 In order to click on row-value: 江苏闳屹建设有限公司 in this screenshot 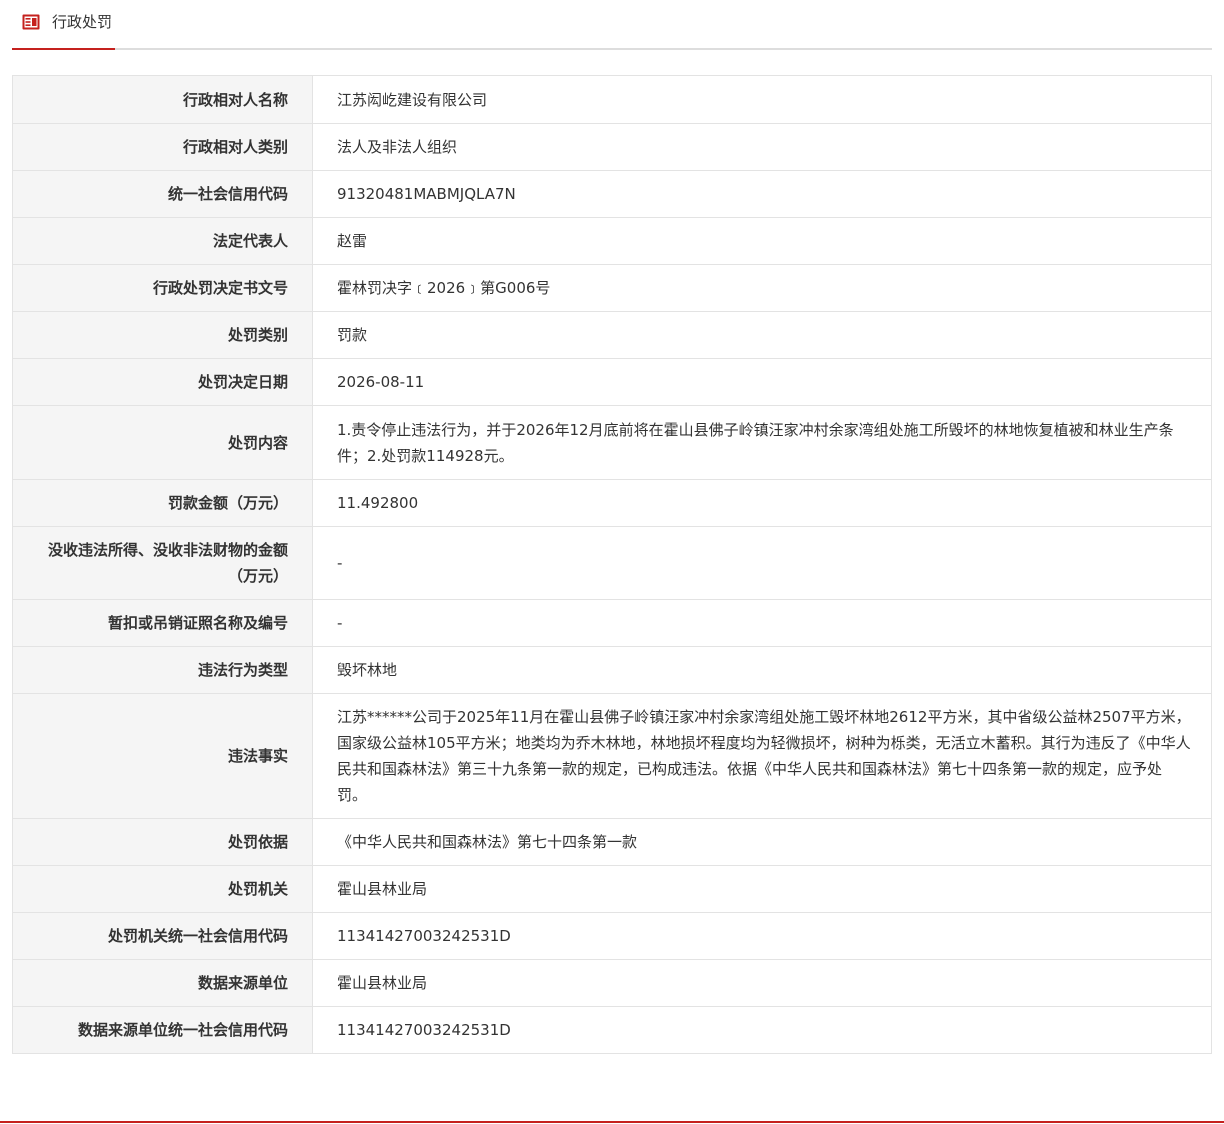, I will do `click(762, 99)`.